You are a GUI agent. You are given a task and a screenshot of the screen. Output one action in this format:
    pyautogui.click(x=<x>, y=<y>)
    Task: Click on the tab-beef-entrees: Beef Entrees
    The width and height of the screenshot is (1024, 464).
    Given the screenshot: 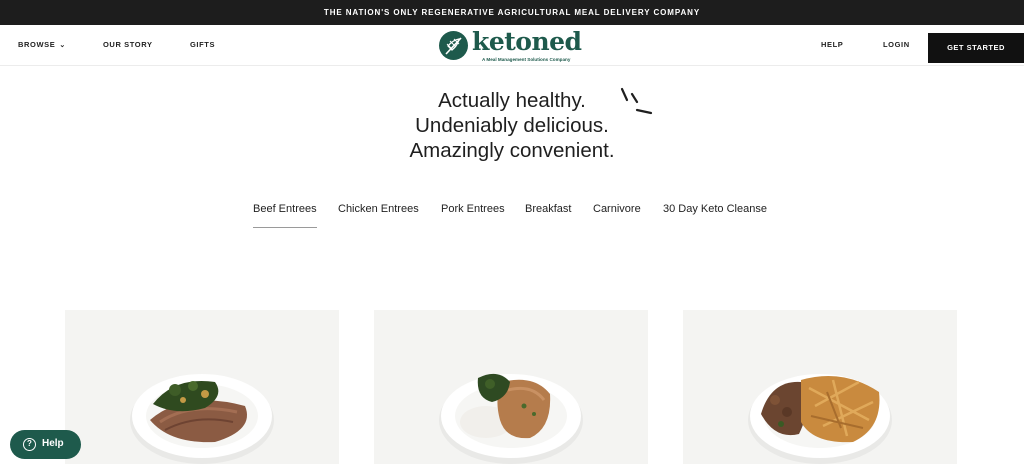 What is the action you would take?
    pyautogui.click(x=285, y=215)
    